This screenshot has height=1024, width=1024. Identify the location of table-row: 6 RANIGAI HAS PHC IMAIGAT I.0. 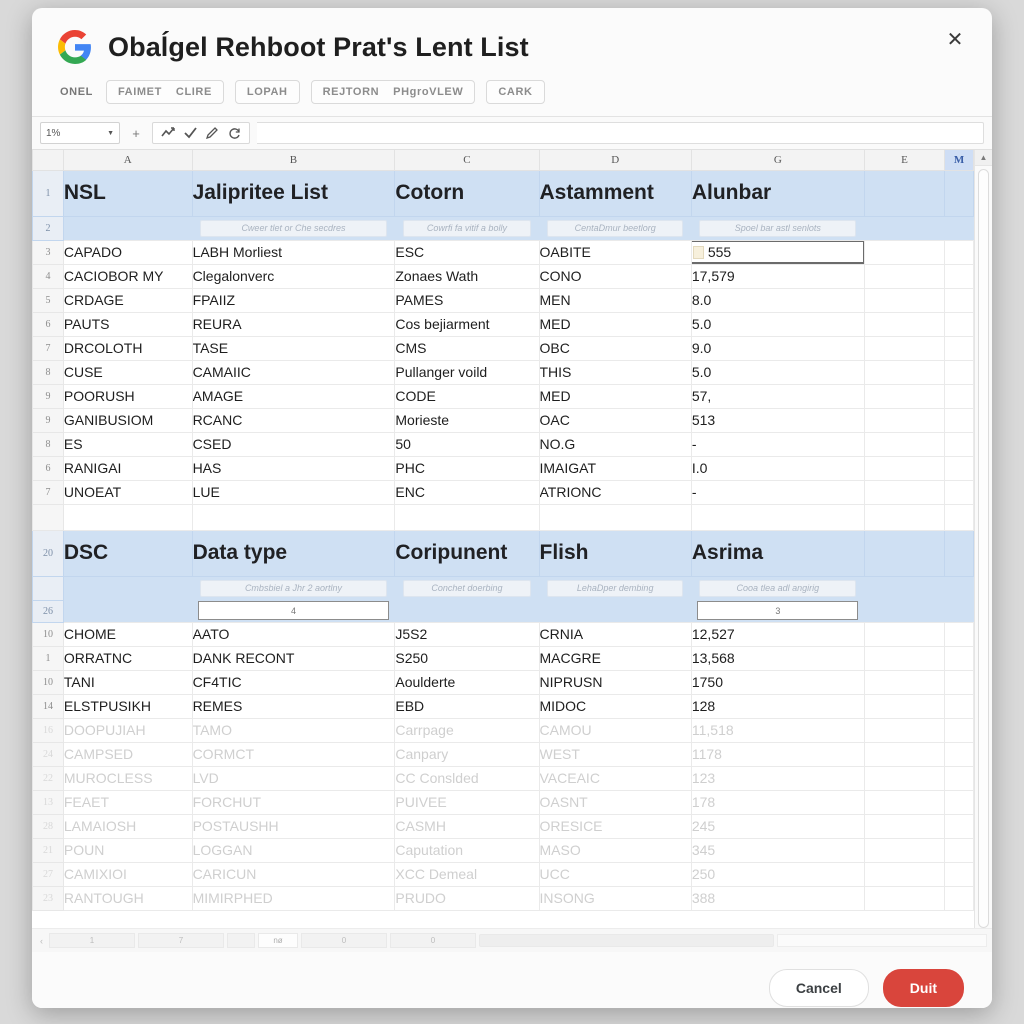
(503, 468).